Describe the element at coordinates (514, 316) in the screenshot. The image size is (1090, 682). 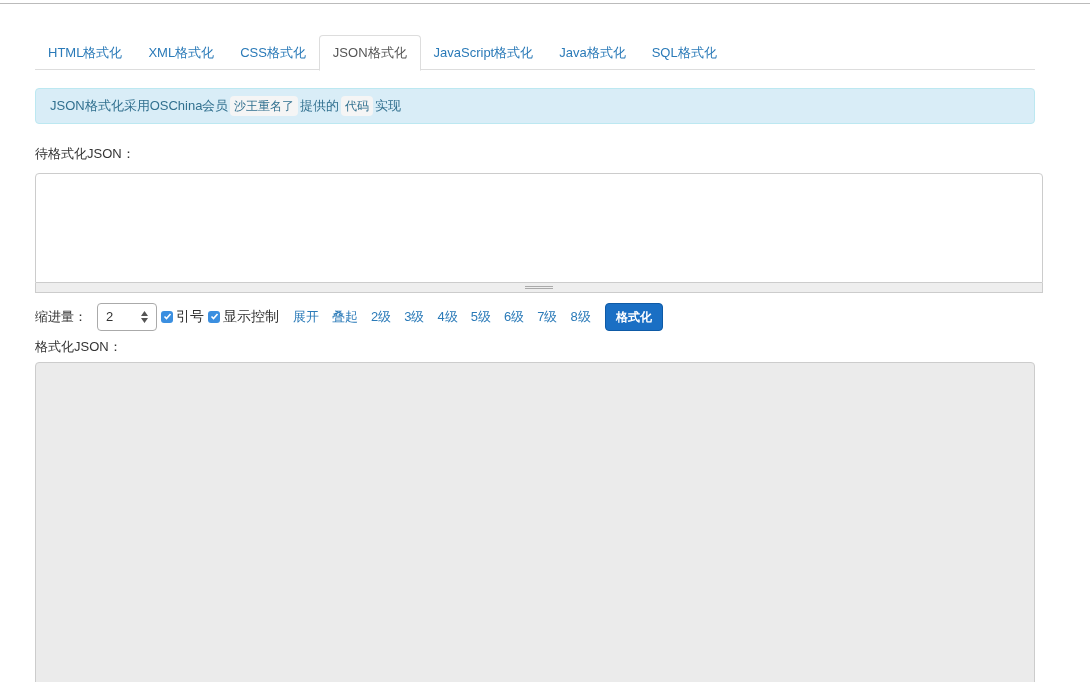
I see `level-link: 6级` at that location.